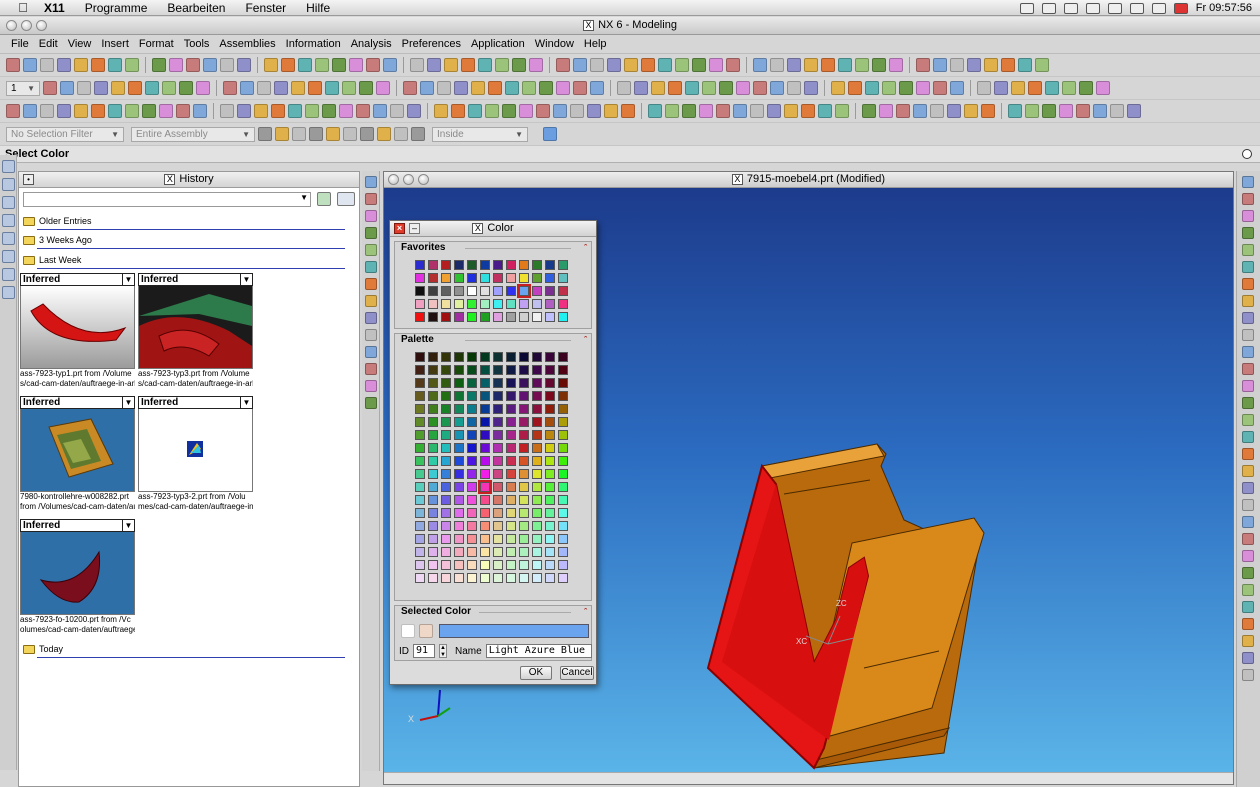  What do you see at coordinates (480, 134) in the screenshot?
I see `inside-select: Inside ▼` at bounding box center [480, 134].